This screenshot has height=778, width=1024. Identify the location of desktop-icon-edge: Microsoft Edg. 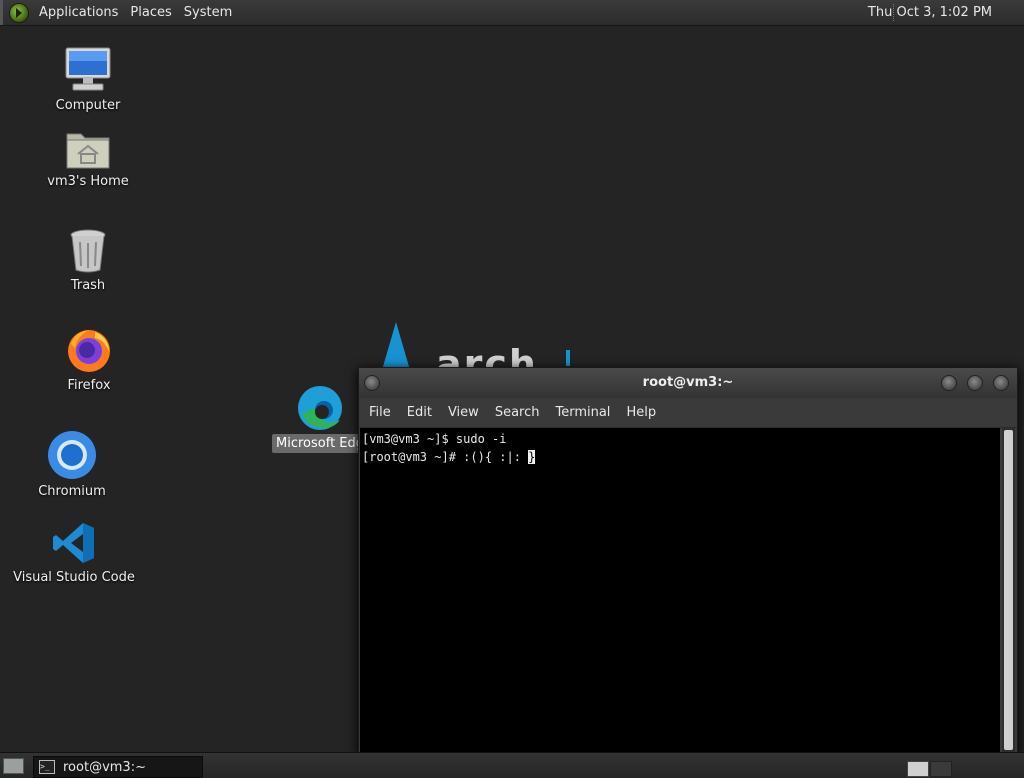
(320, 418).